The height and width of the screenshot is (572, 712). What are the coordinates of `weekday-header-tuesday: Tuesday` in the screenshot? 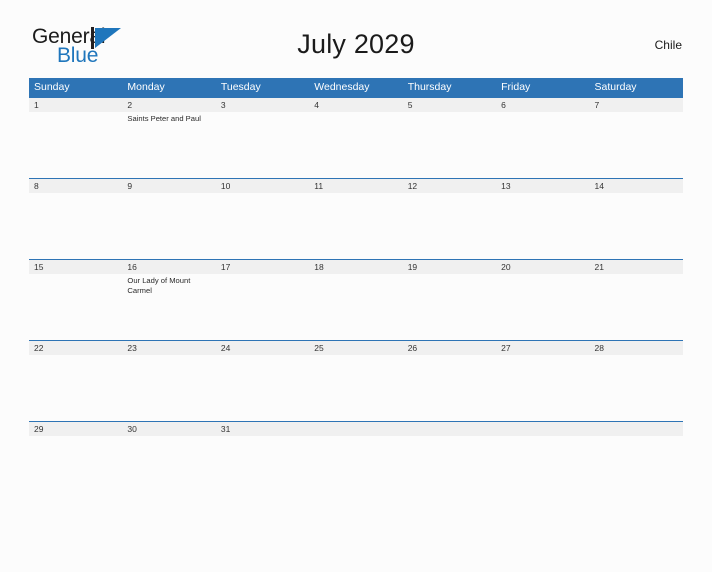 It's located at (240, 87).